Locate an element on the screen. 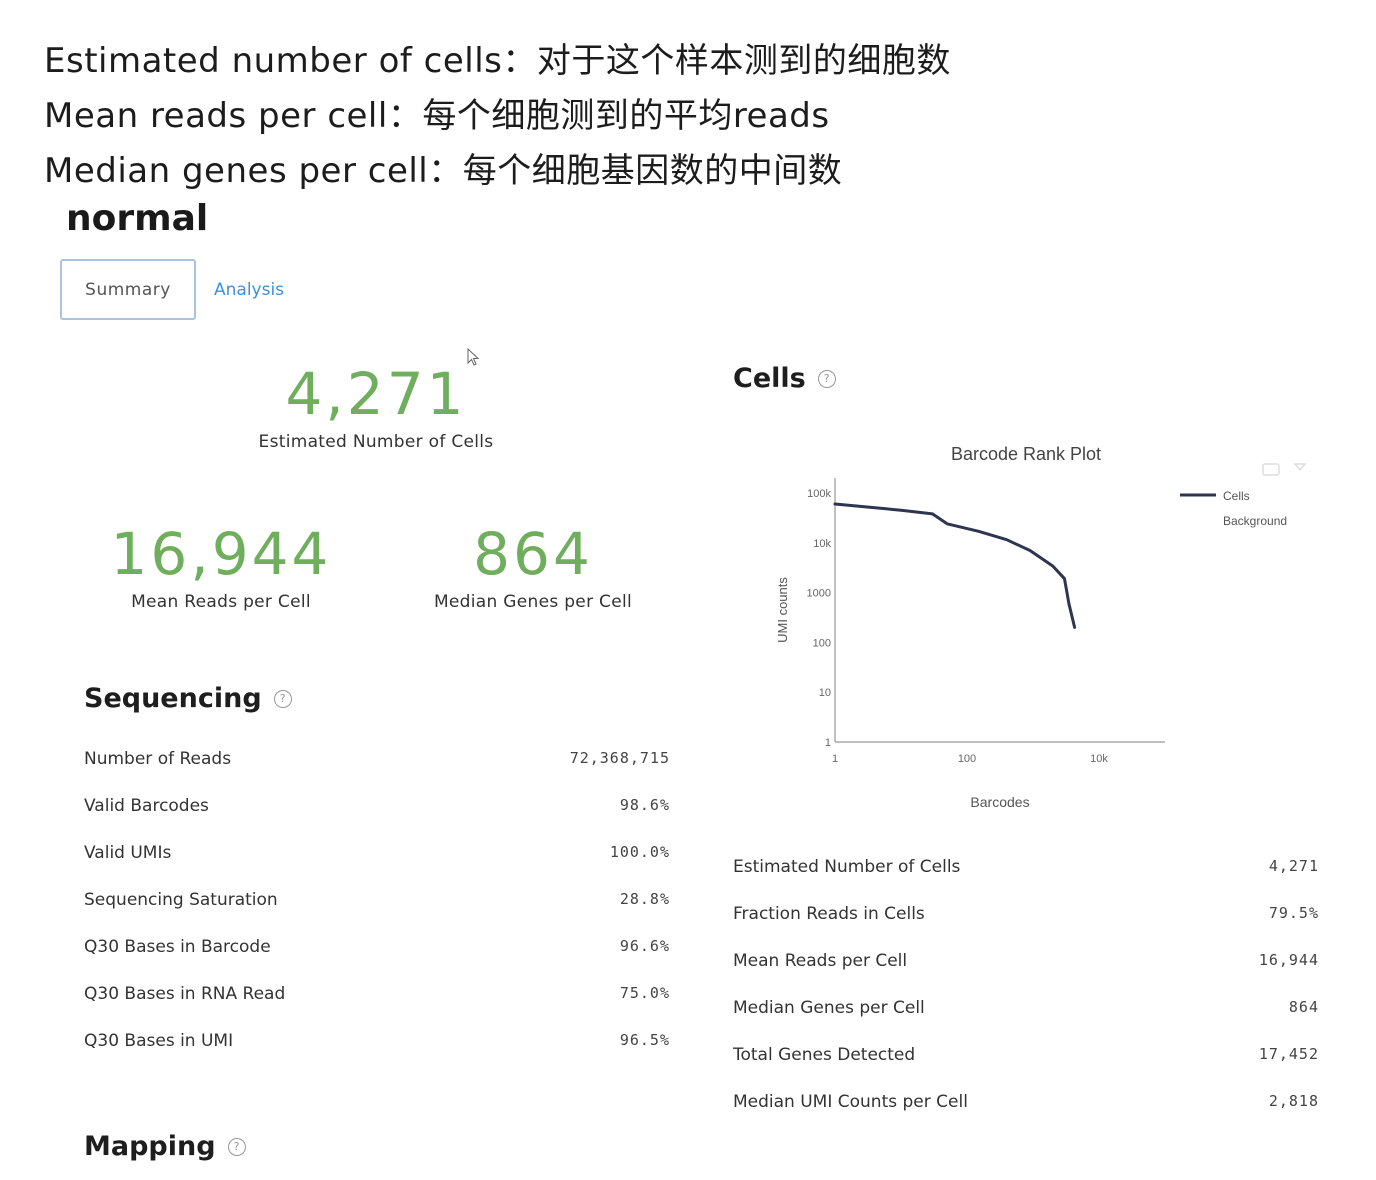 This screenshot has width=1376, height=1180. row-value: 79.5% is located at coordinates (1293, 913).